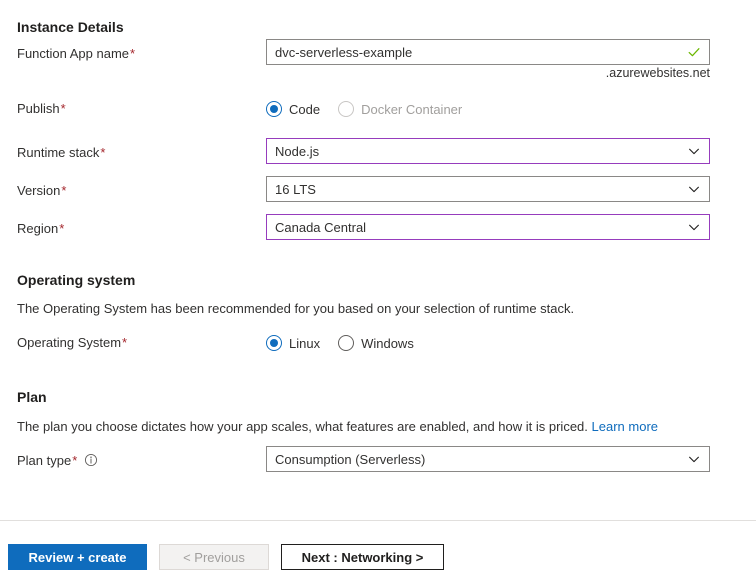  What do you see at coordinates (274, 343) in the screenshot?
I see `radio-button-linux` at bounding box center [274, 343].